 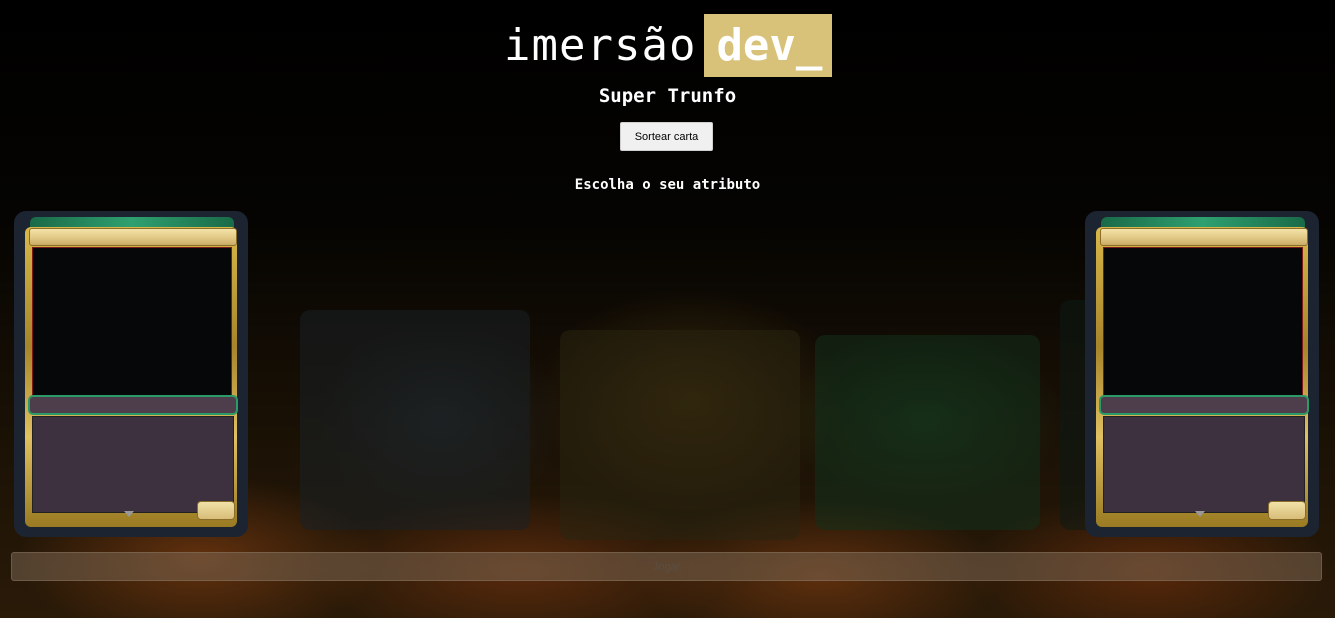 I want to click on attribute-prompt: Escolha o seu atributo, so click(x=667, y=185).